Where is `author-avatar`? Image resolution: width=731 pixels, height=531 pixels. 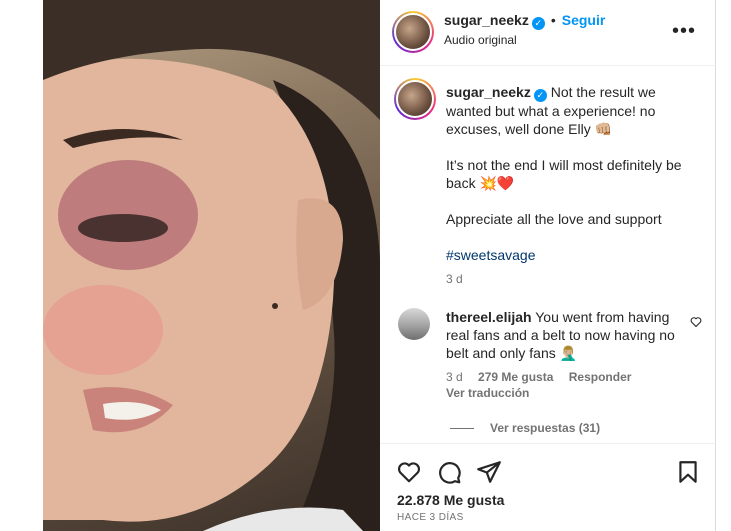
author-avatar is located at coordinates (413, 32).